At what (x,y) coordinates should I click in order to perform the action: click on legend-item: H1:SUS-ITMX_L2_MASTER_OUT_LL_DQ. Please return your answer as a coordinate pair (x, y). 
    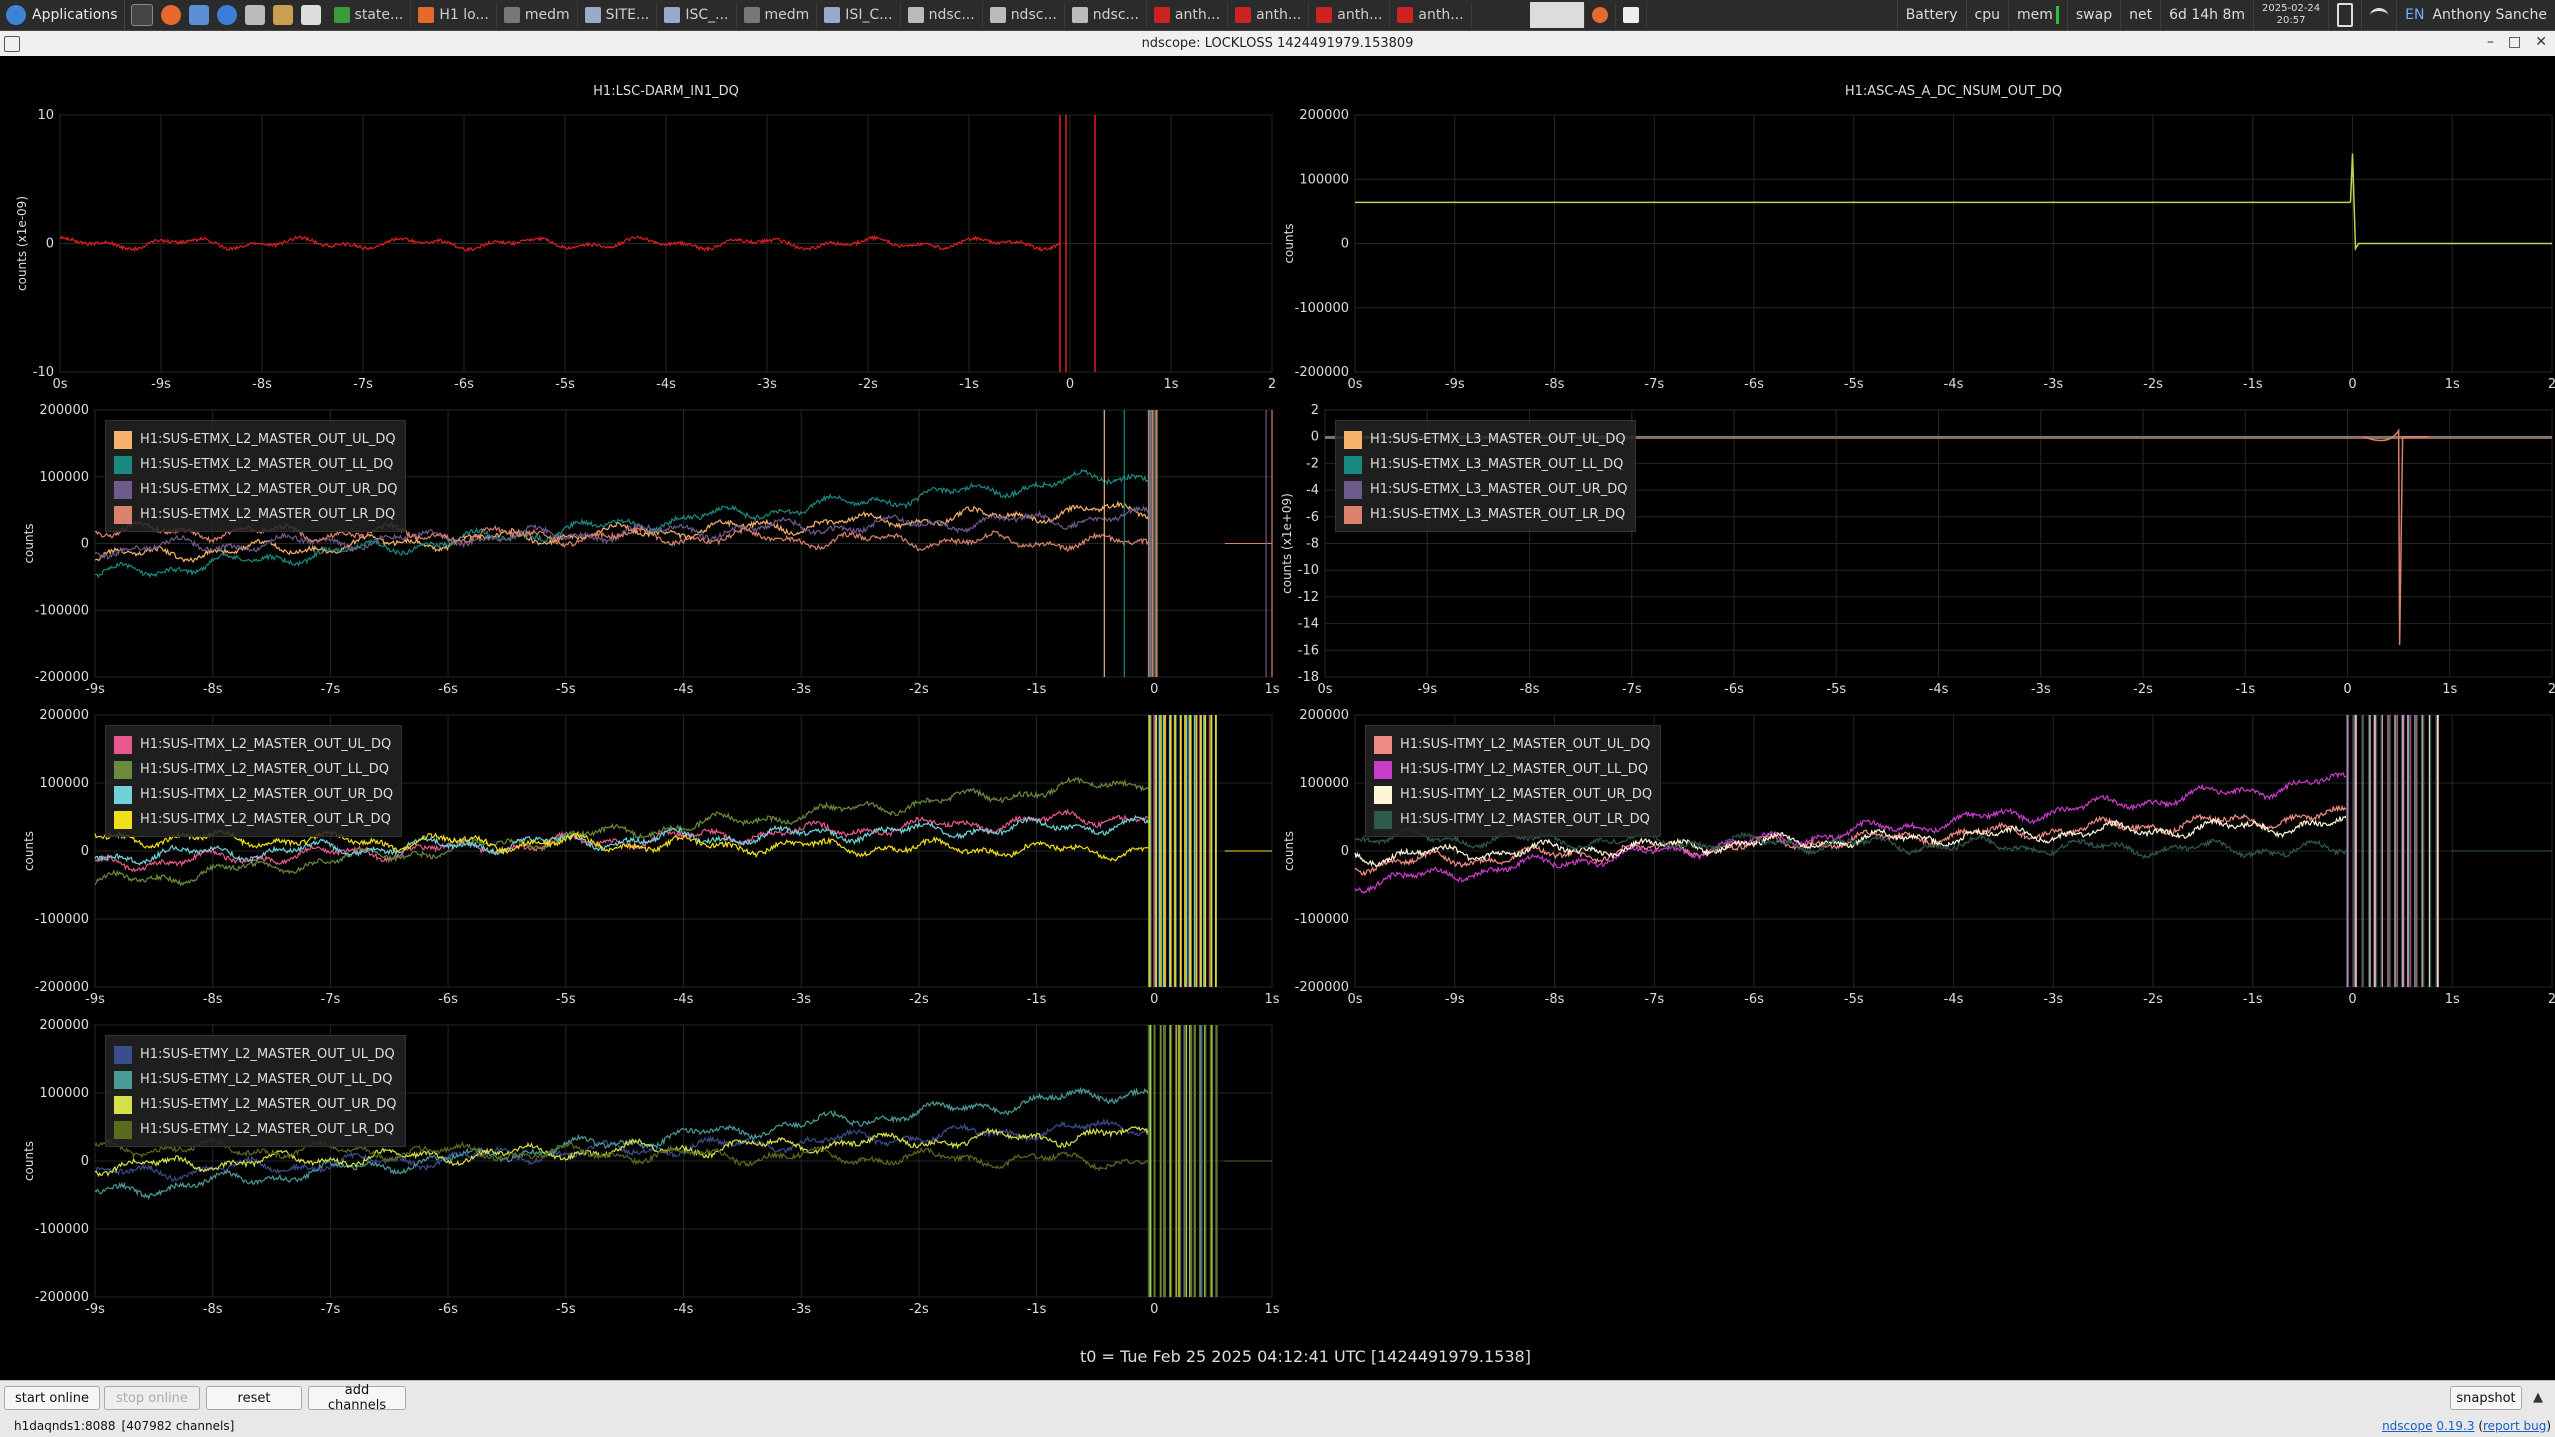
    Looking at the image, I should click on (253, 769).